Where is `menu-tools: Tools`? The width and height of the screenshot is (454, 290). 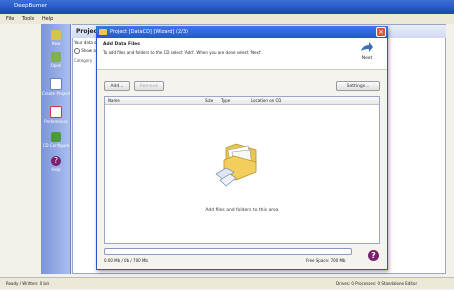 menu-tools: Tools is located at coordinates (28, 19).